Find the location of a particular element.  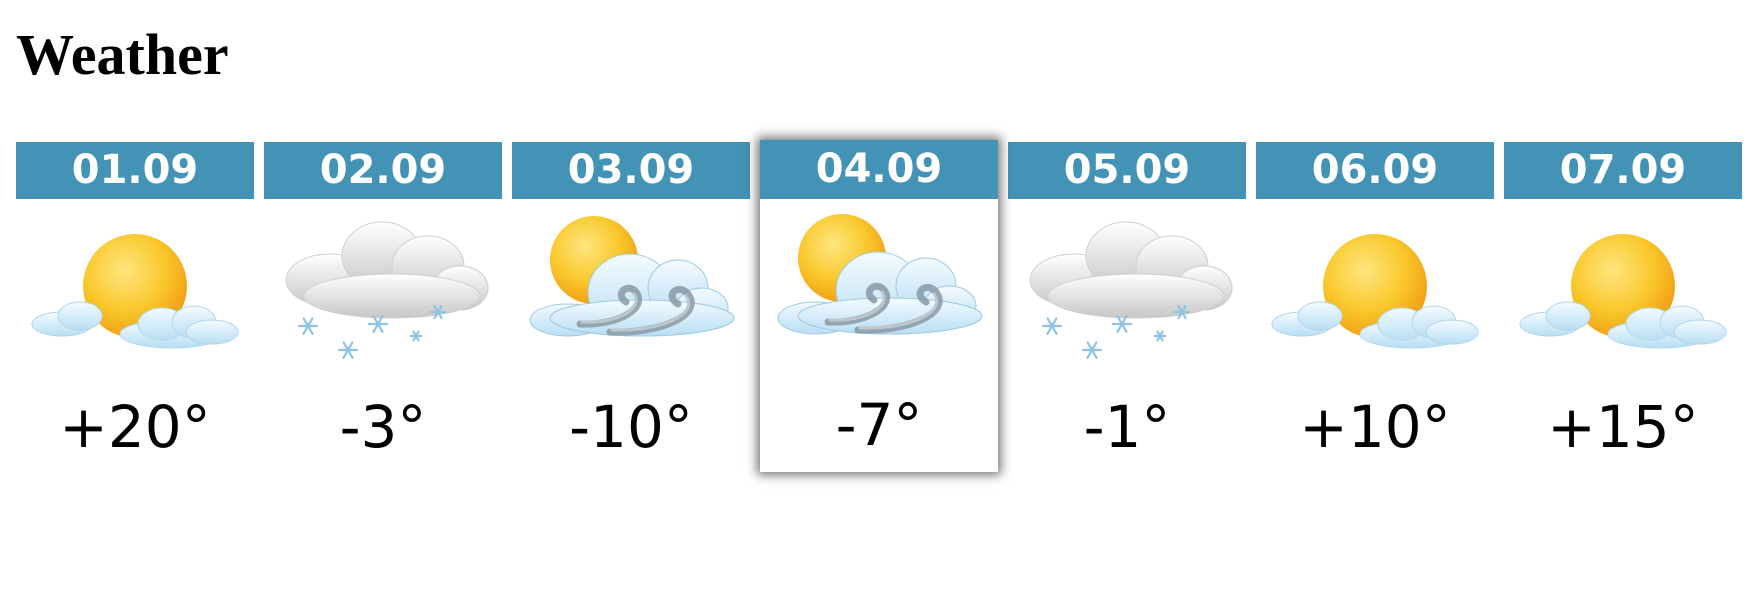

day-card-04-09-selected: 04.09 -7° is located at coordinates (879, 306).